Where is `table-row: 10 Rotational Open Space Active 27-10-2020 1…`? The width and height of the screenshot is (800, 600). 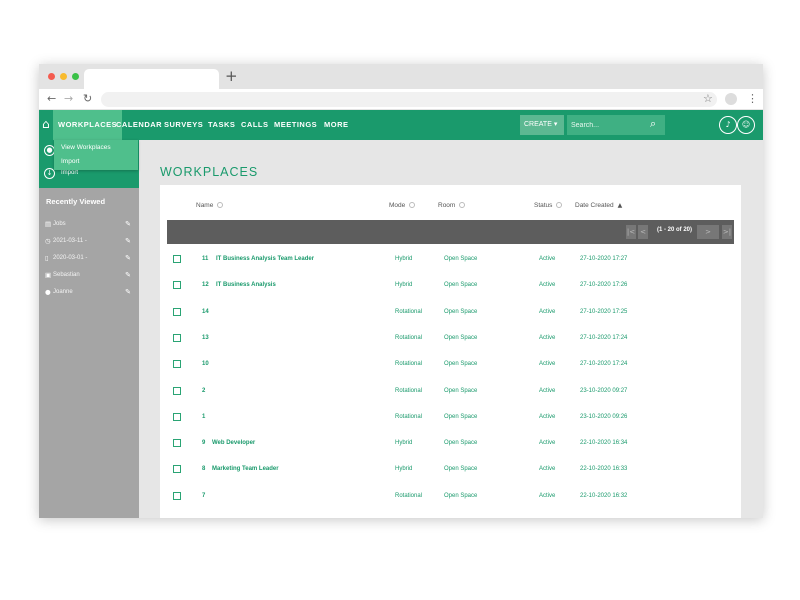
table-row: 10 Rotational Open Space Active 27-10-2020 1… is located at coordinates (450, 364).